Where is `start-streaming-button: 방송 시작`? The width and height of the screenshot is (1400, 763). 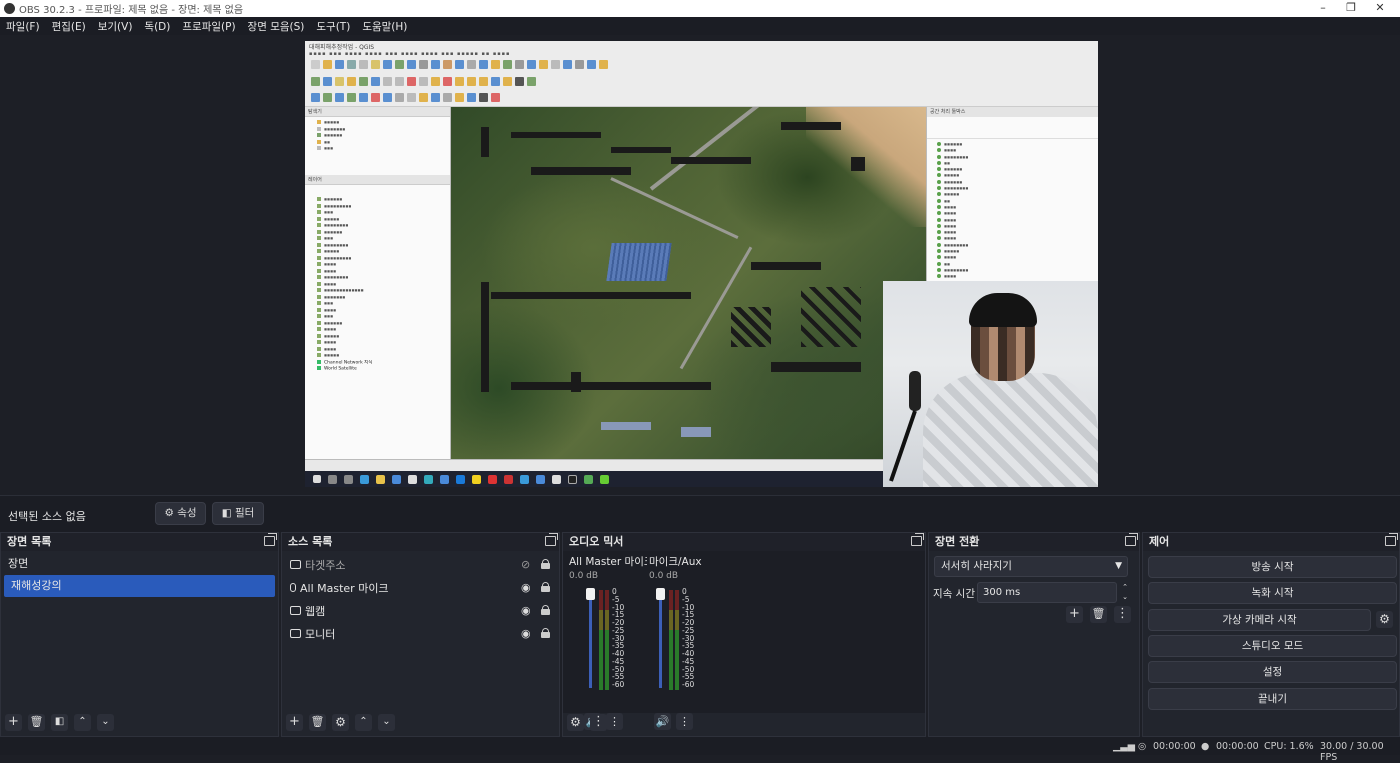
start-streaming-button: 방송 시작 is located at coordinates (1272, 567).